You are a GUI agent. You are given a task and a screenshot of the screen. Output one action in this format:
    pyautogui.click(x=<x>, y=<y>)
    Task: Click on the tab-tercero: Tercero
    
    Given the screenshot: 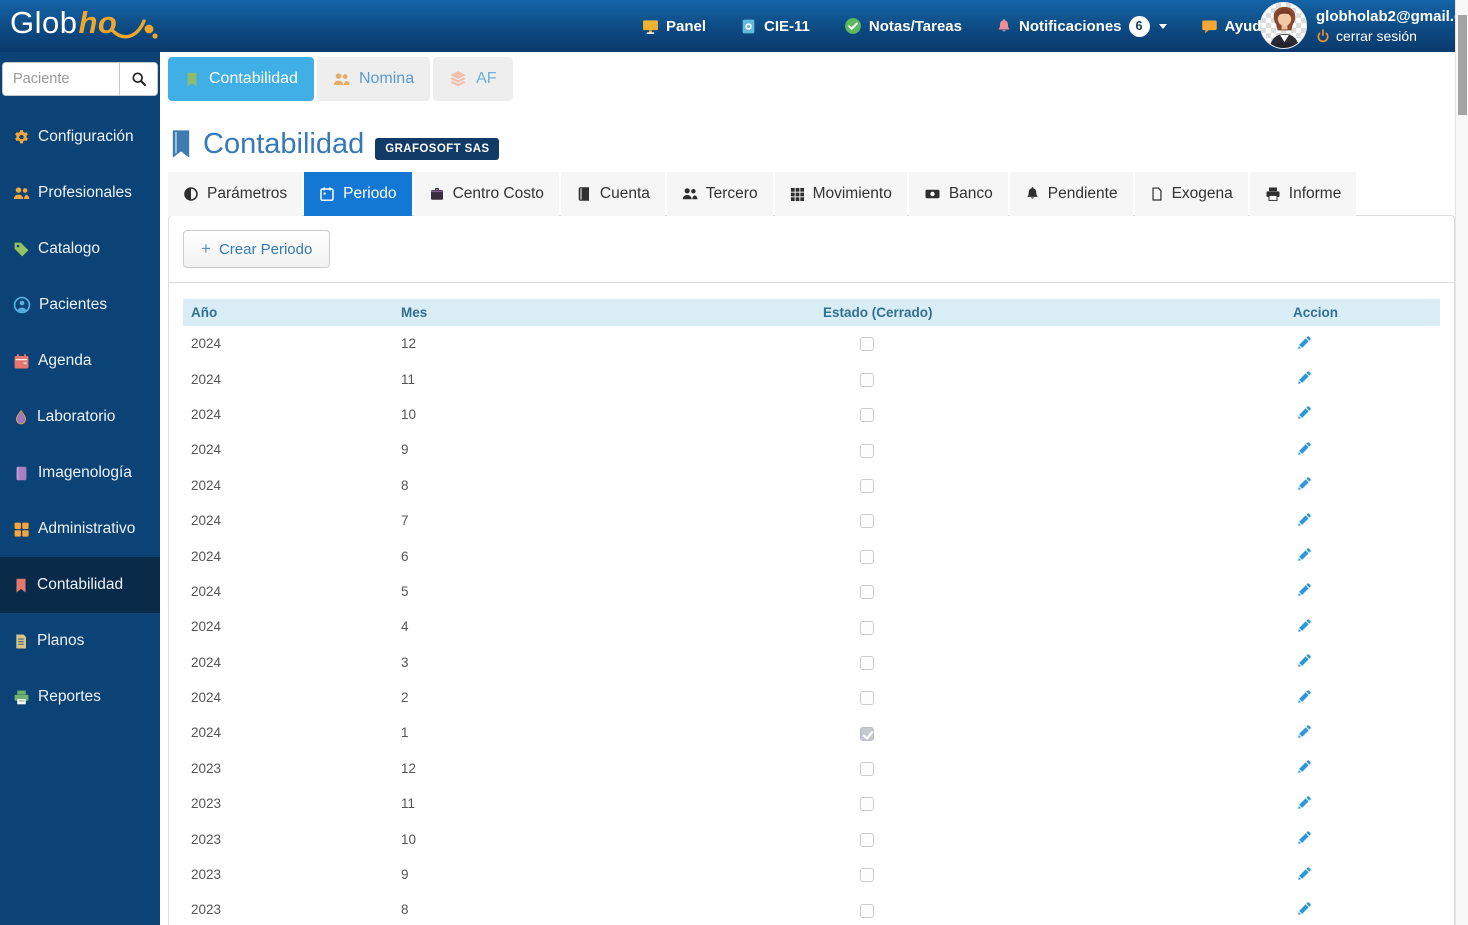 What is the action you would take?
    pyautogui.click(x=719, y=194)
    